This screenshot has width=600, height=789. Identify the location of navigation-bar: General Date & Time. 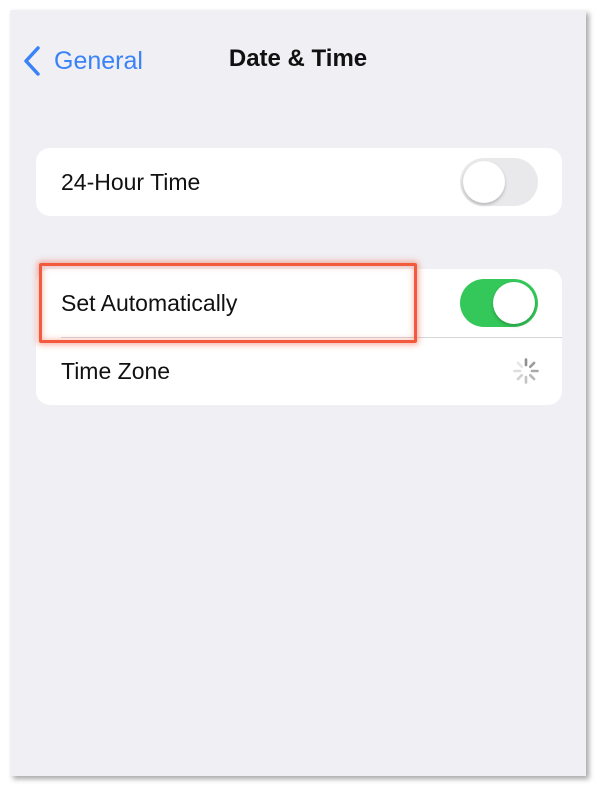
(298, 60).